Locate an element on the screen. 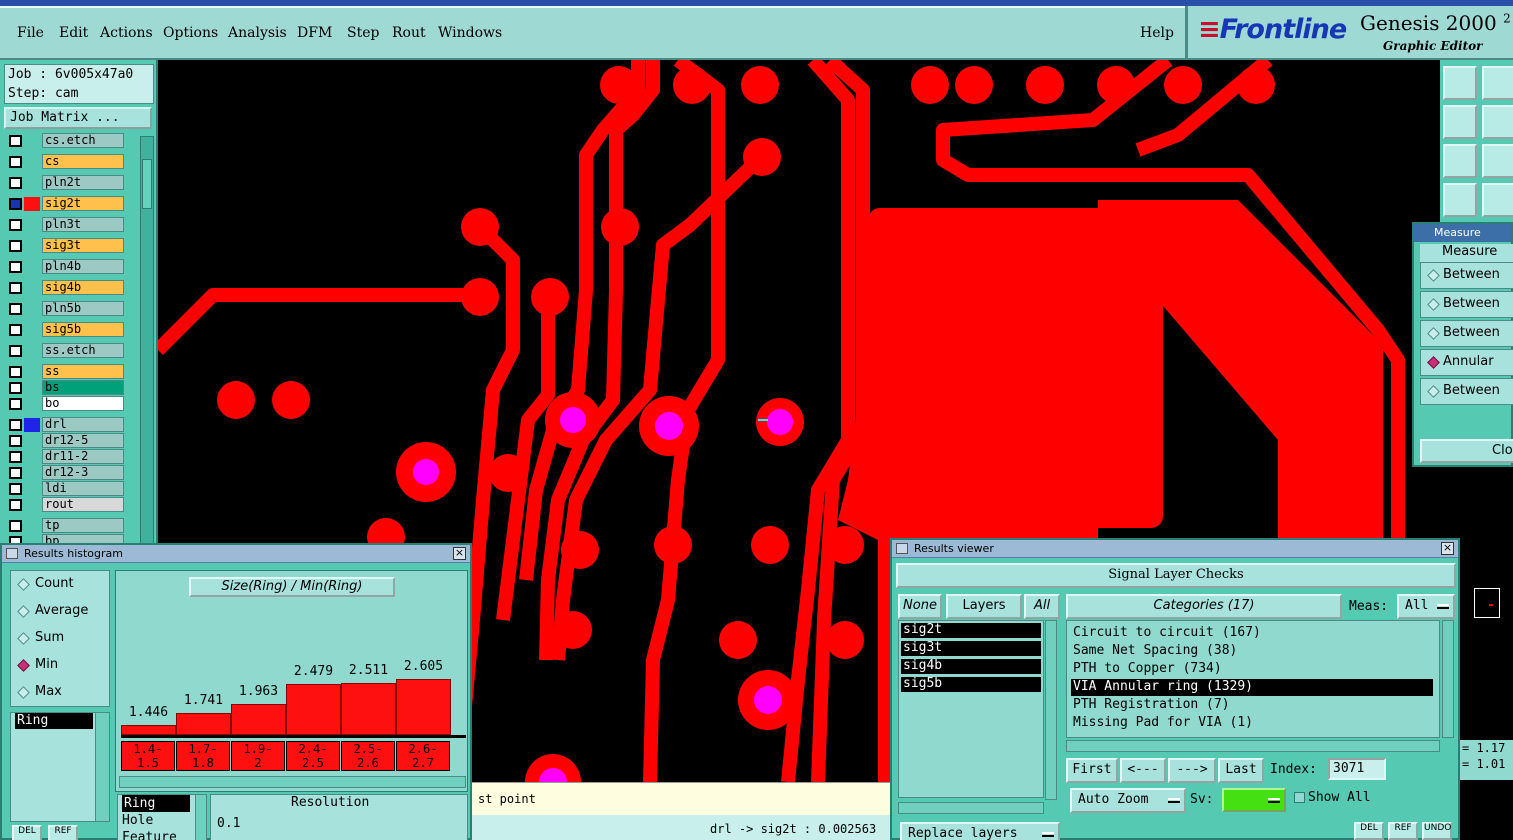 The width and height of the screenshot is (1513, 840). pan-right-icon is located at coordinates (1497, 122).